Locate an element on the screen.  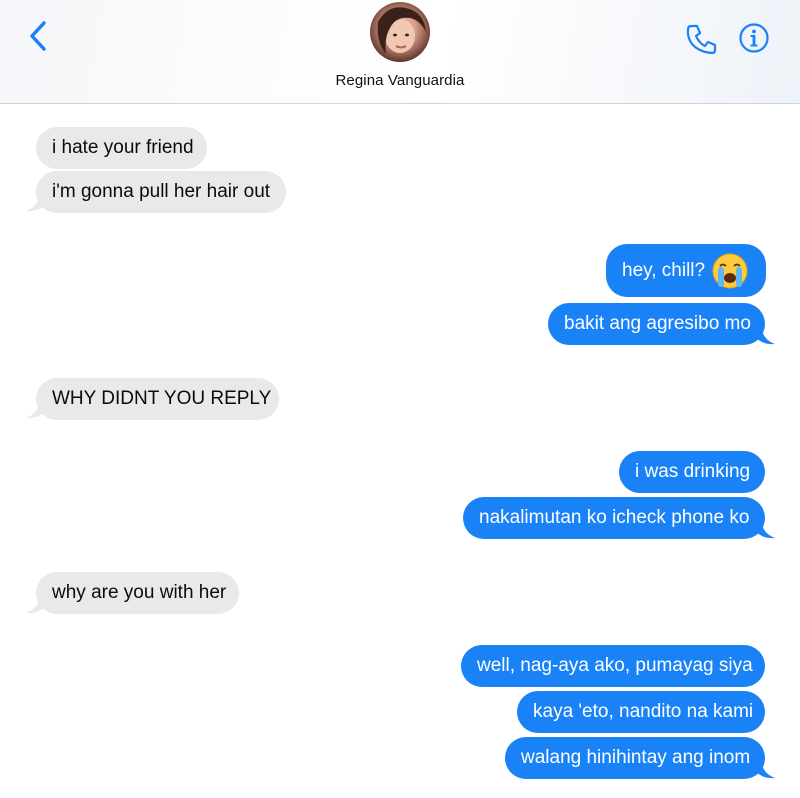
message-text: kaya 'eto, nandito na kami is located at coordinates (643, 711).